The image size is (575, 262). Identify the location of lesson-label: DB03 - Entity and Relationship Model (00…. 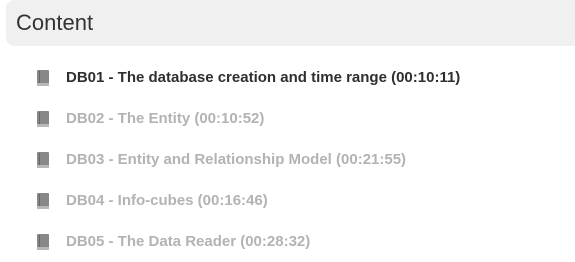
(236, 159).